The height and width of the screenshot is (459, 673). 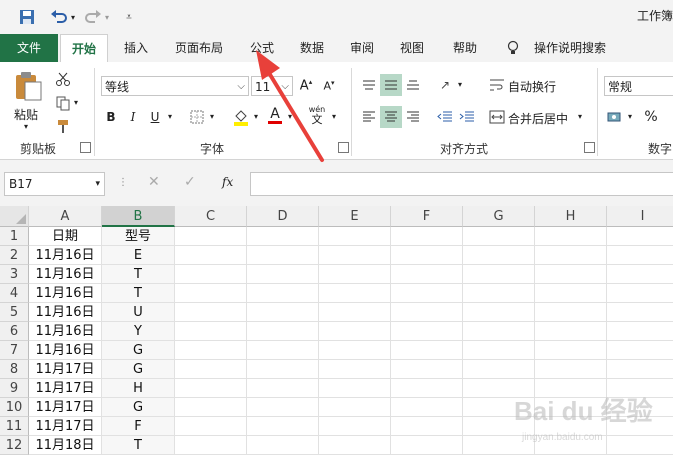 I want to click on underline-button: U, so click(x=155, y=117).